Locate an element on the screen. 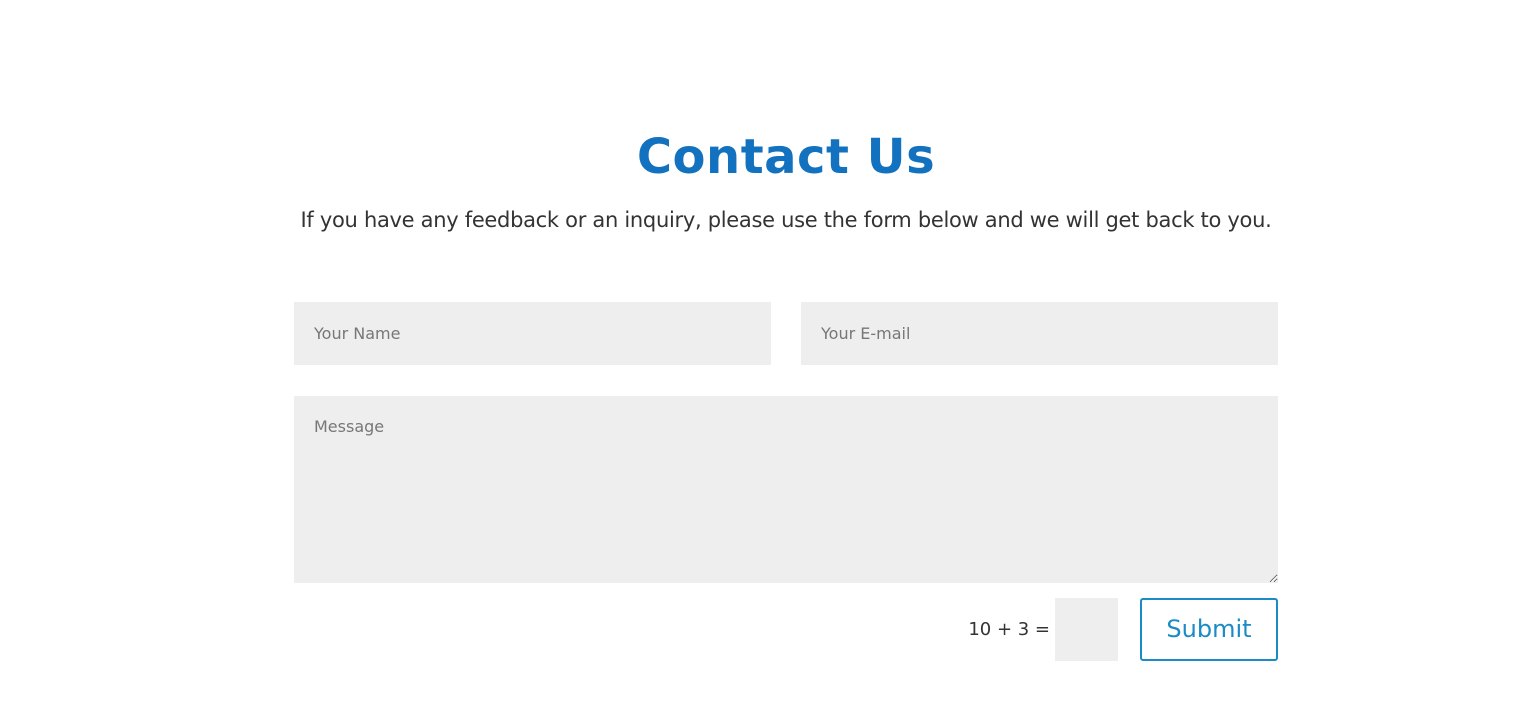 This screenshot has width=1530, height=723. page-title: Contact Us is located at coordinates (786, 157).